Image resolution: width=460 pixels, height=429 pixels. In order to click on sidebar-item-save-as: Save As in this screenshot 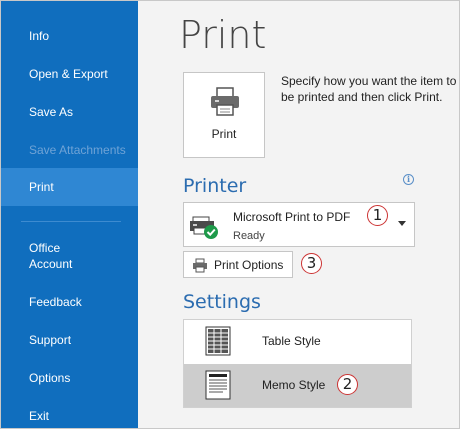, I will do `click(69, 112)`.